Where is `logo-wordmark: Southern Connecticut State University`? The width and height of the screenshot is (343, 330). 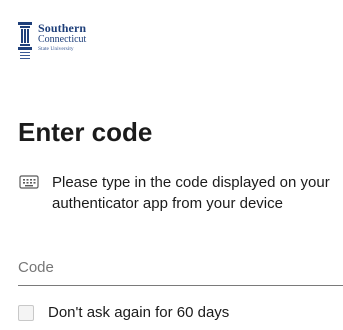
logo-wordmark: Southern Connecticut State University is located at coordinates (62, 37).